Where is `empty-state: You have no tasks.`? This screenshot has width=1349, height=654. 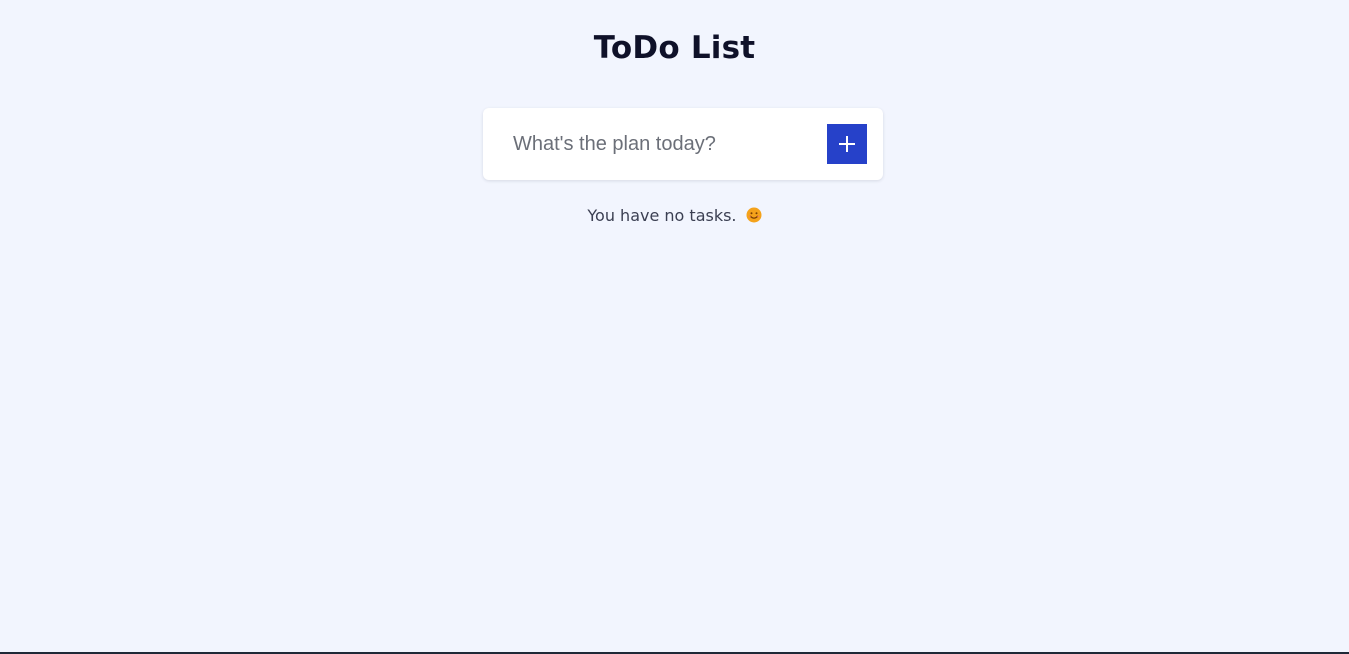 empty-state: You have no tasks. is located at coordinates (674, 216).